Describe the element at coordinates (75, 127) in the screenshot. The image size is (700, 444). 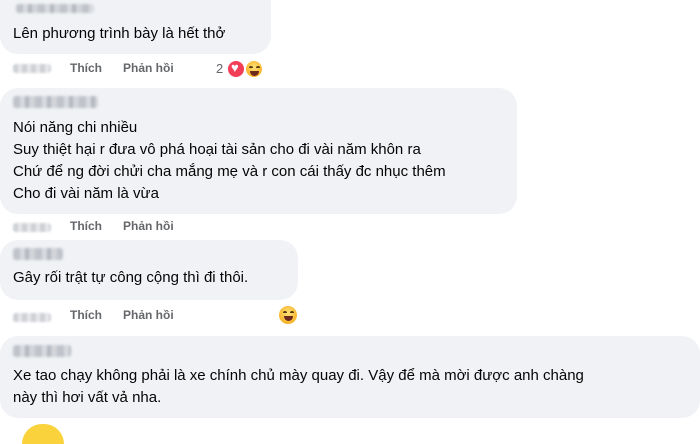
I see `comment-text-line: Nói năng chi nhiều` at that location.